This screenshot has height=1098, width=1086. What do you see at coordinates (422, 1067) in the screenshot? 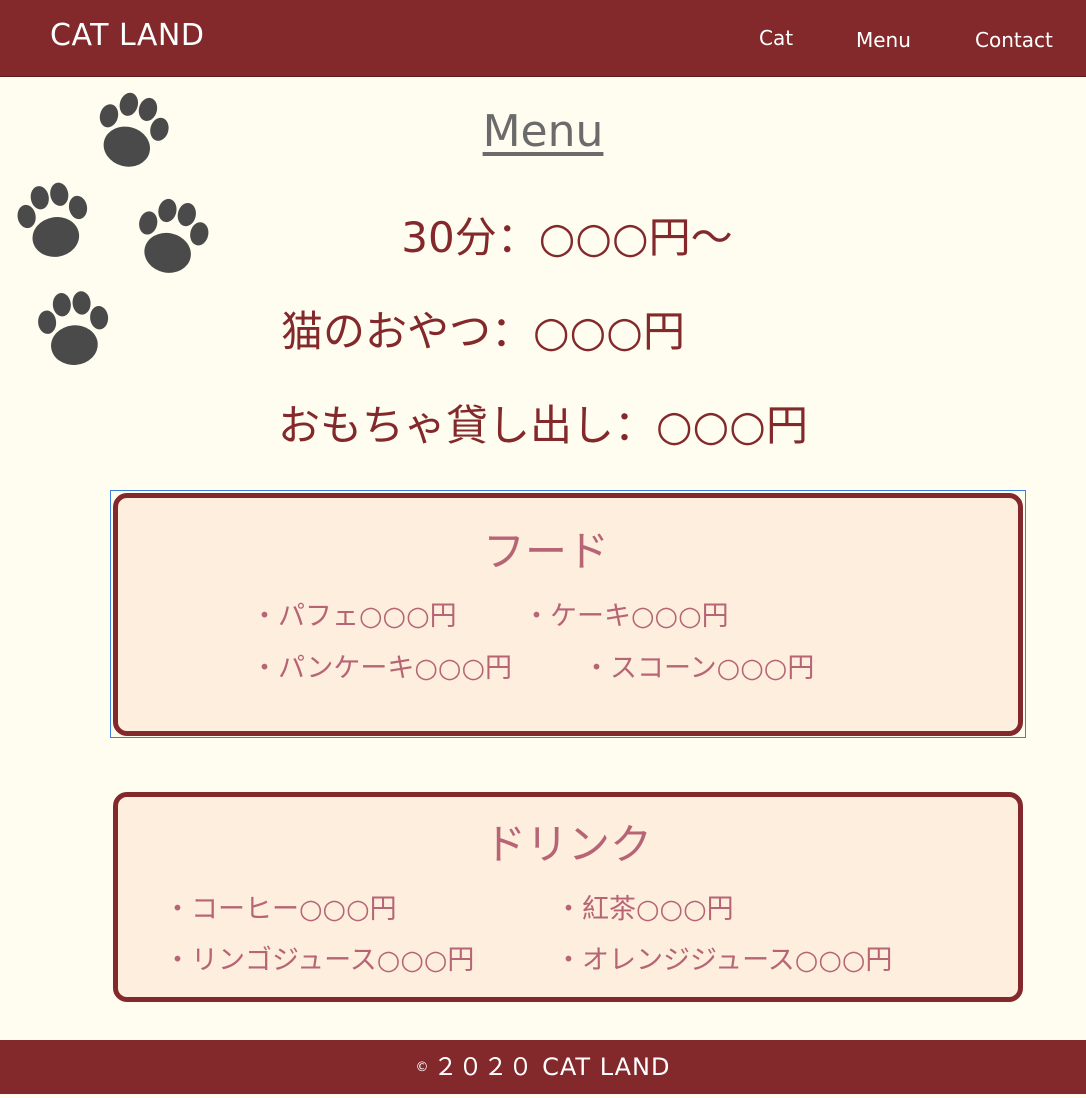
I see `copyright-icon: ©` at bounding box center [422, 1067].